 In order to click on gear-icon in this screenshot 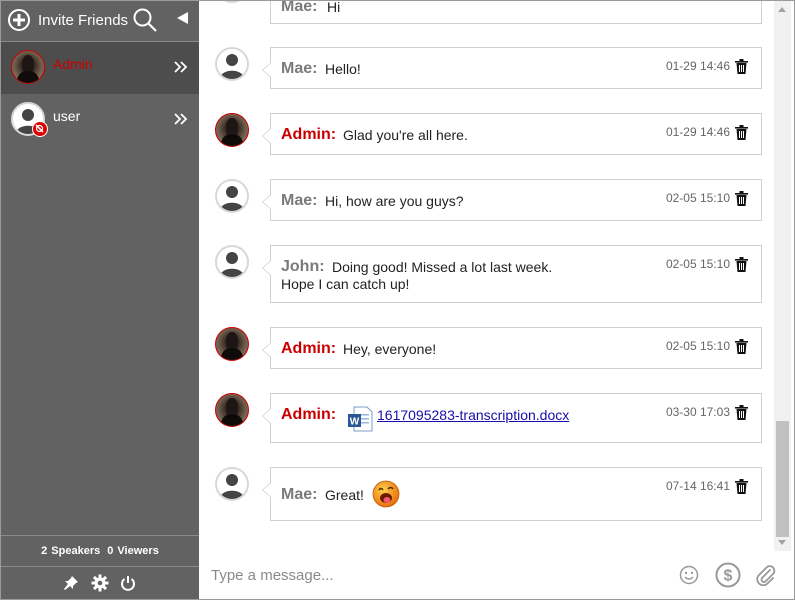, I will do `click(100, 583)`.